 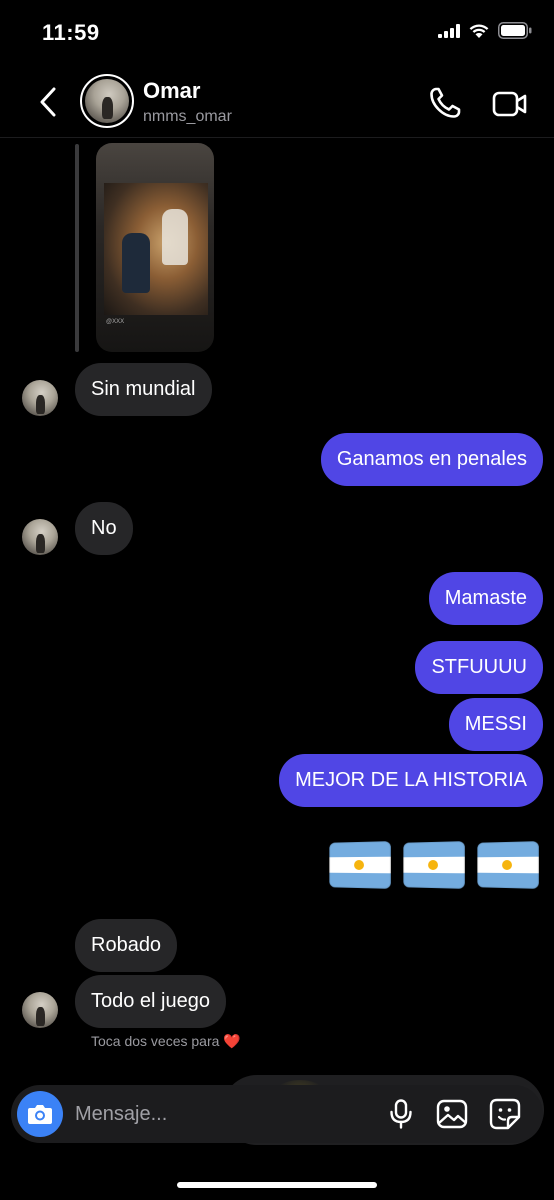 What do you see at coordinates (479, 667) in the screenshot?
I see `message-outgoing: STFUUUU` at bounding box center [479, 667].